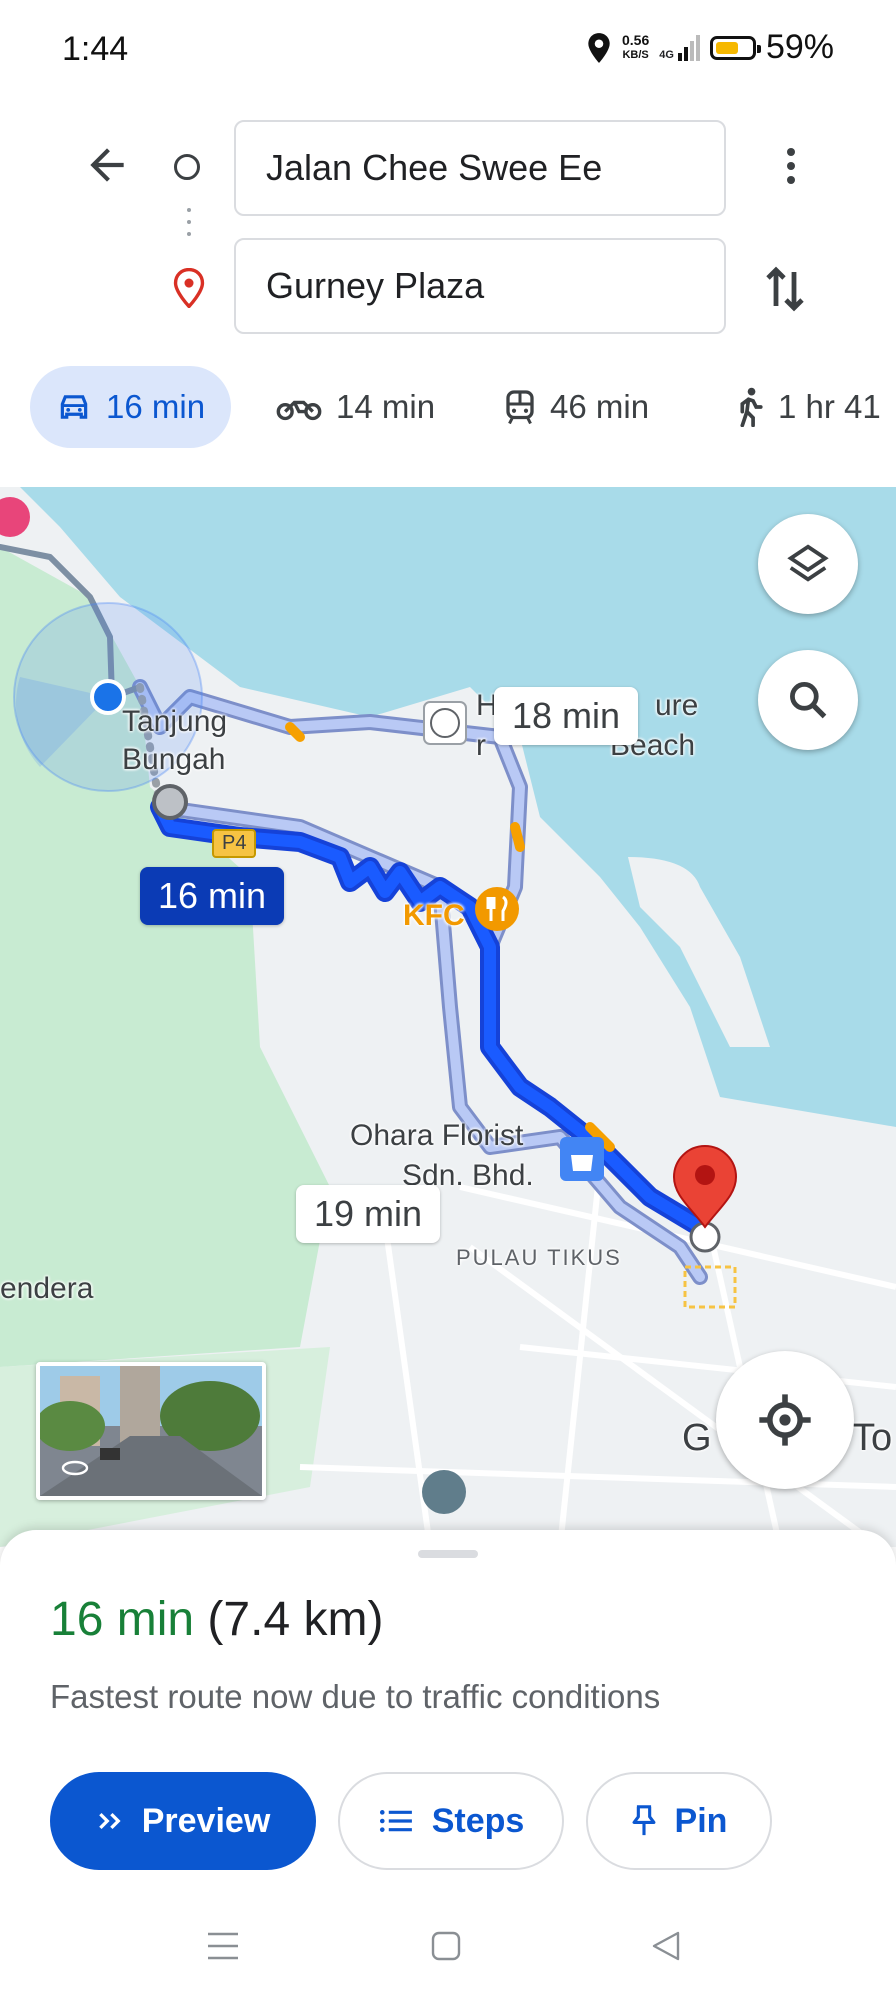 The width and height of the screenshot is (896, 2000). Describe the element at coordinates (368, 1214) in the screenshot. I see `route-chip-alt-2: 19 min` at that location.